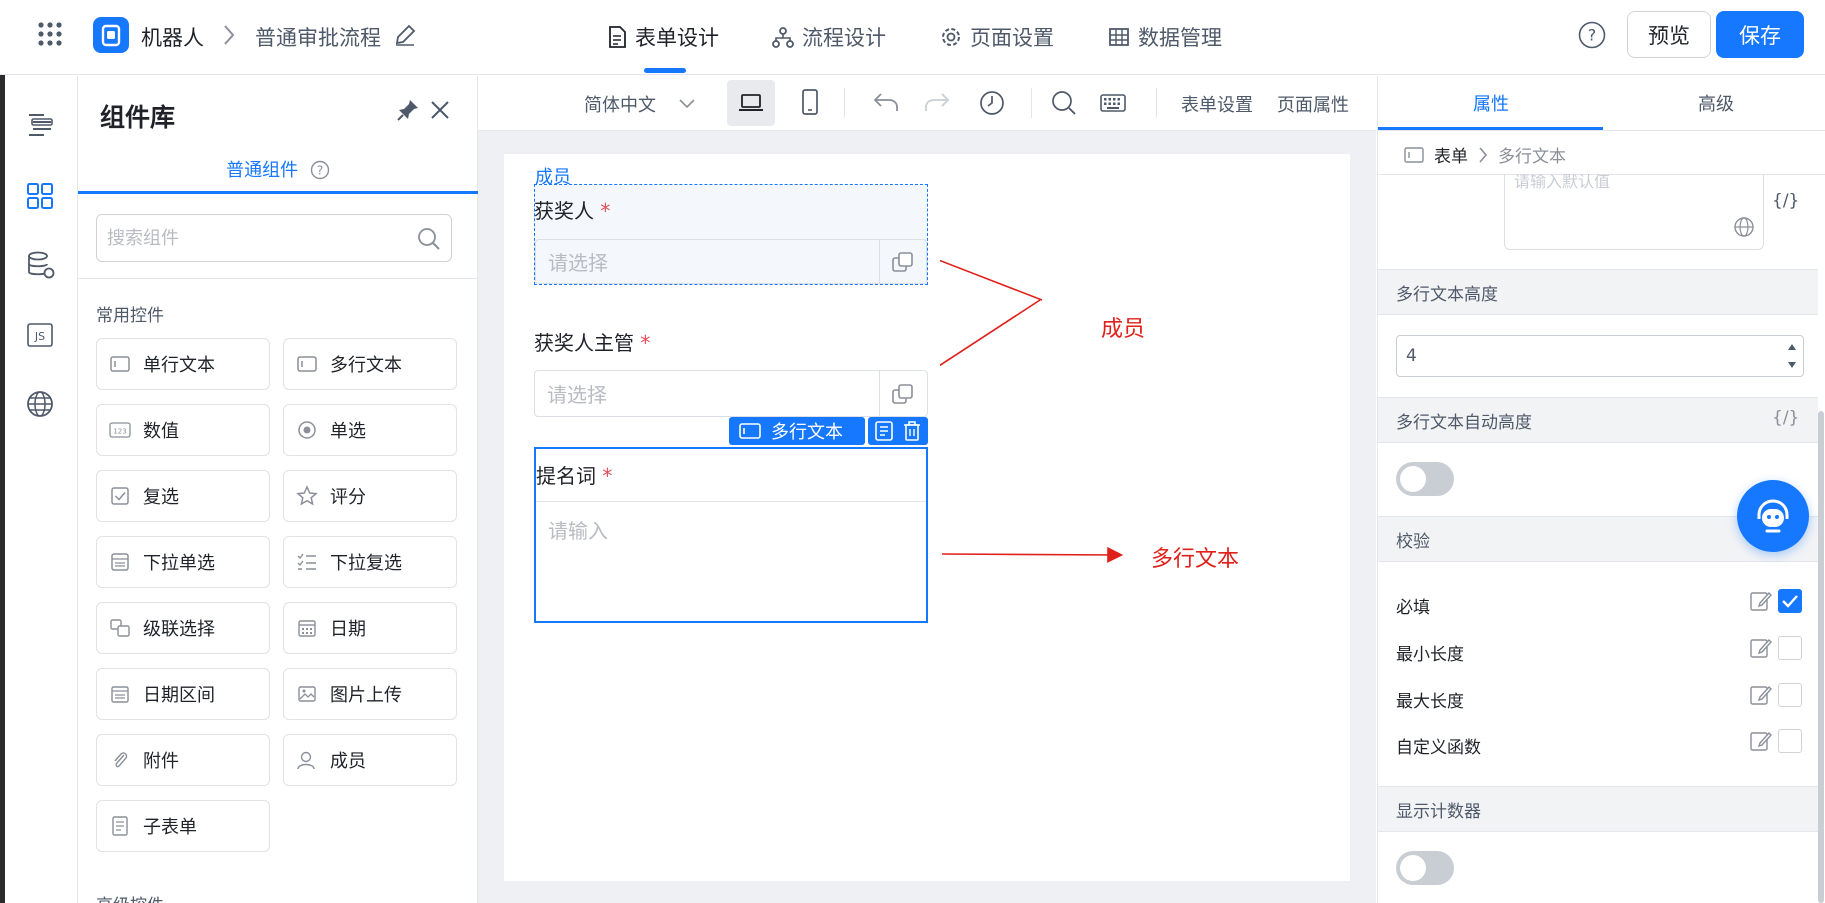 The height and width of the screenshot is (903, 1825). Describe the element at coordinates (278, 176) in the screenshot. I see `tab-common-components: 普通组件 ?` at that location.